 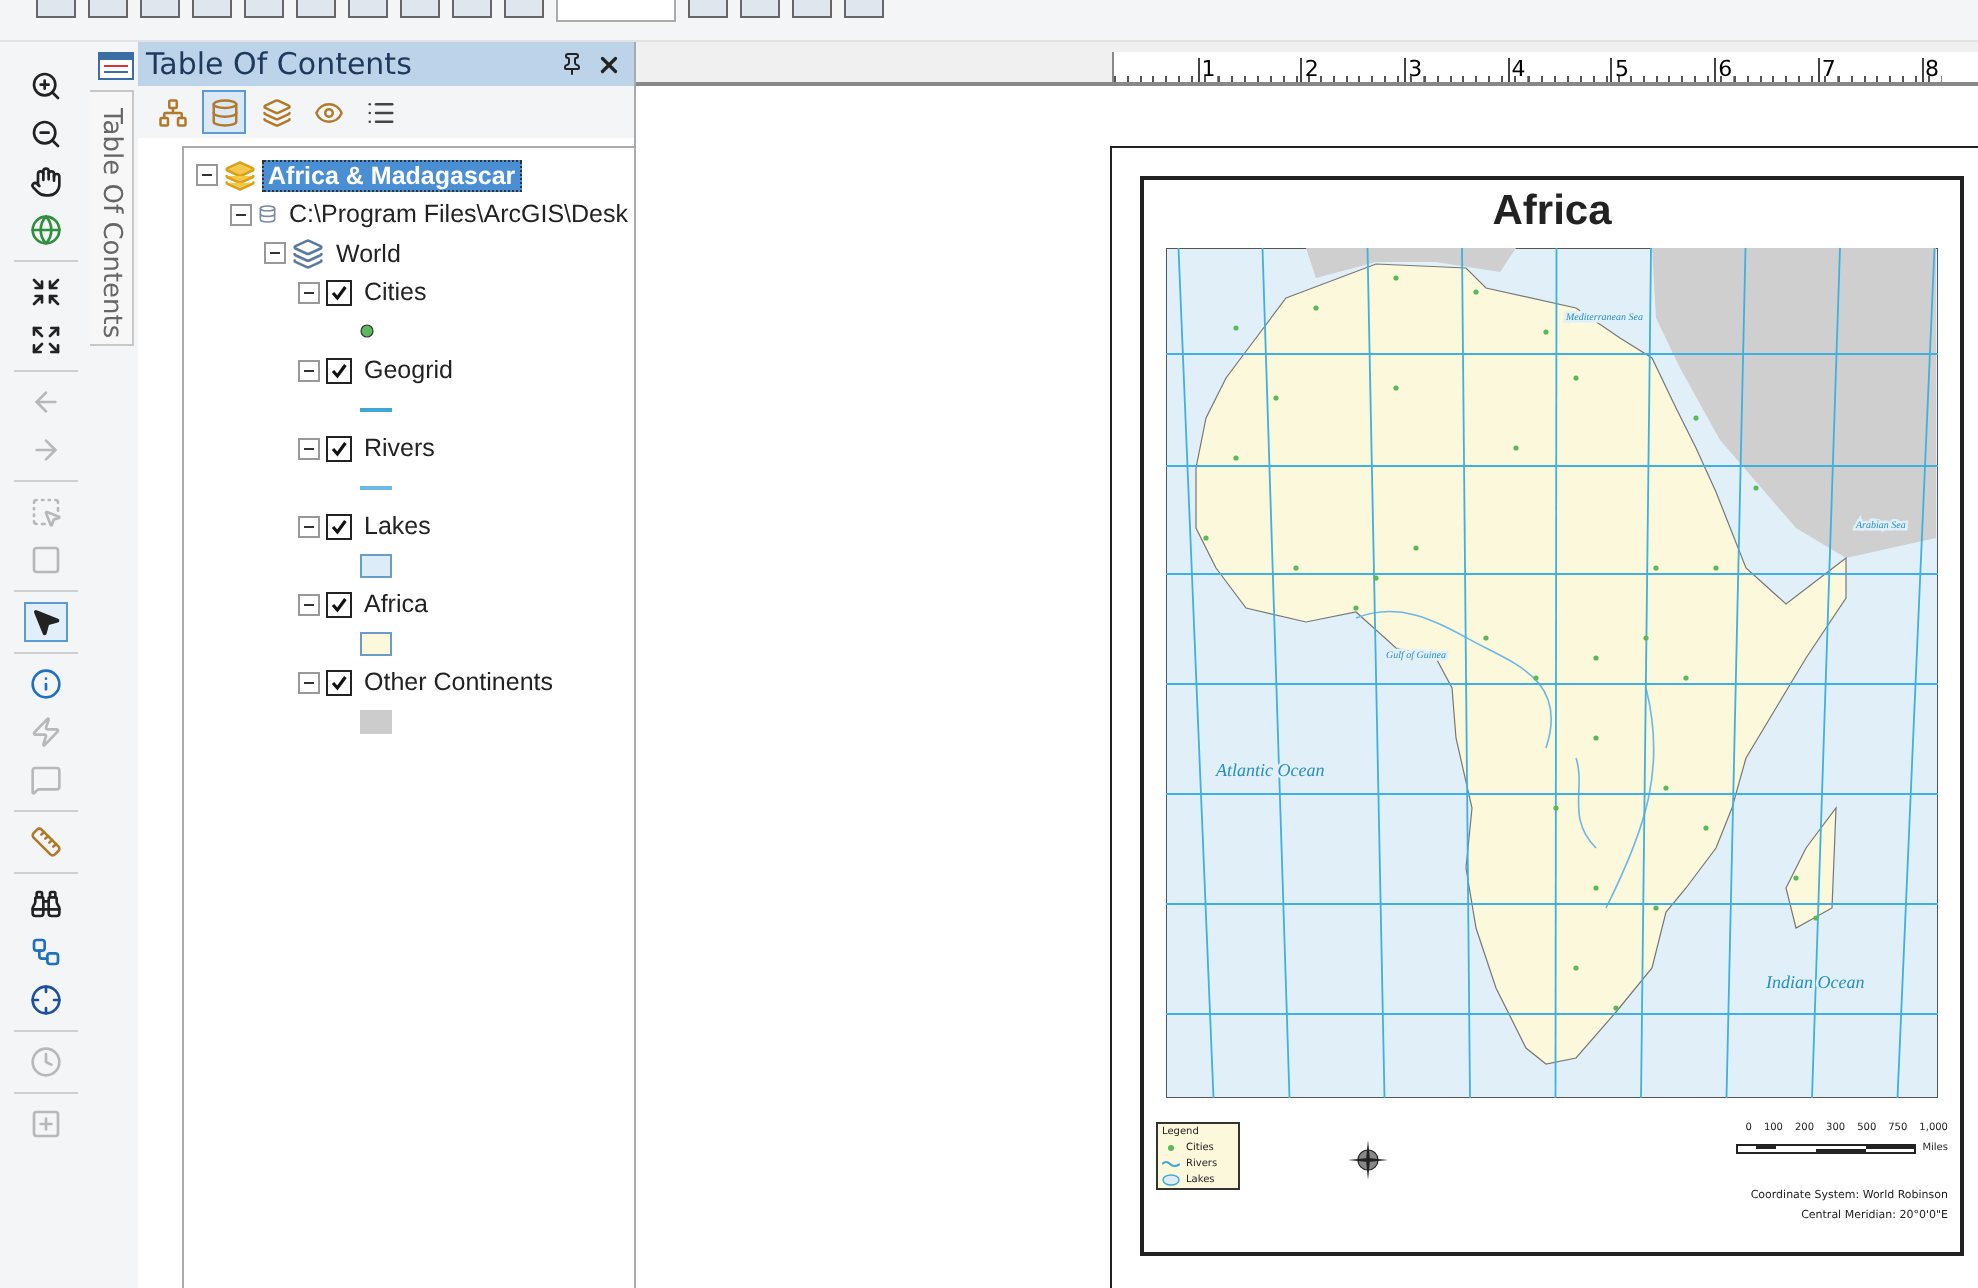 What do you see at coordinates (1171, 1148) in the screenshot?
I see `point-symbol-icon` at bounding box center [1171, 1148].